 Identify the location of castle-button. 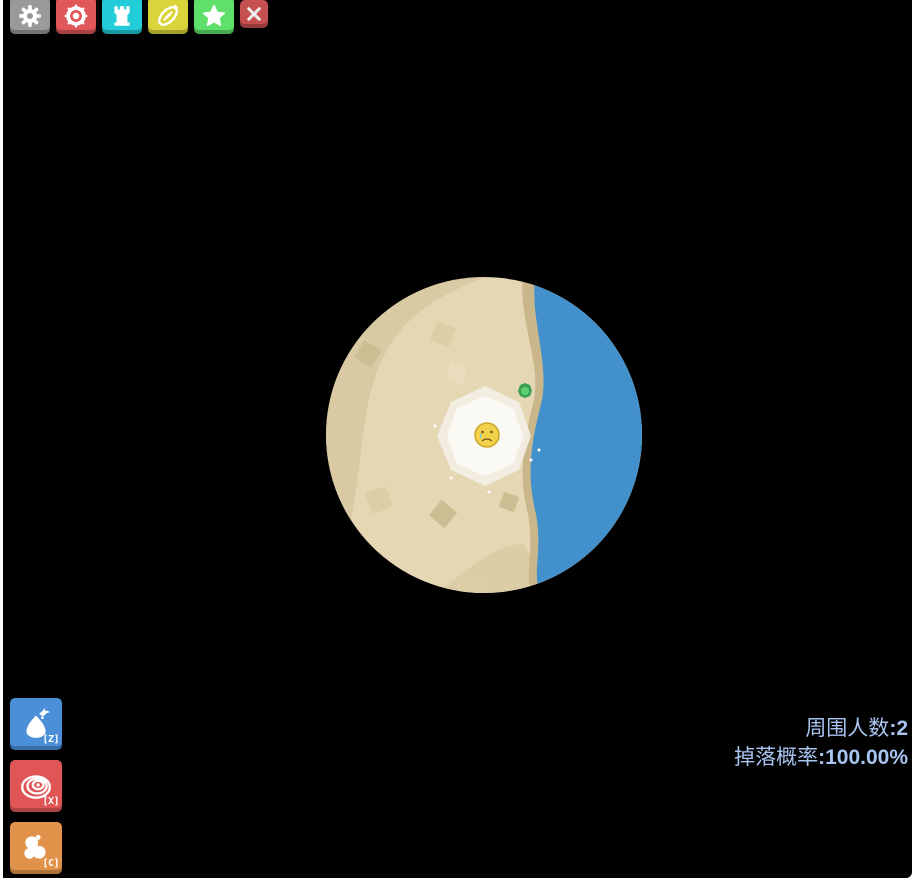
(122, 17).